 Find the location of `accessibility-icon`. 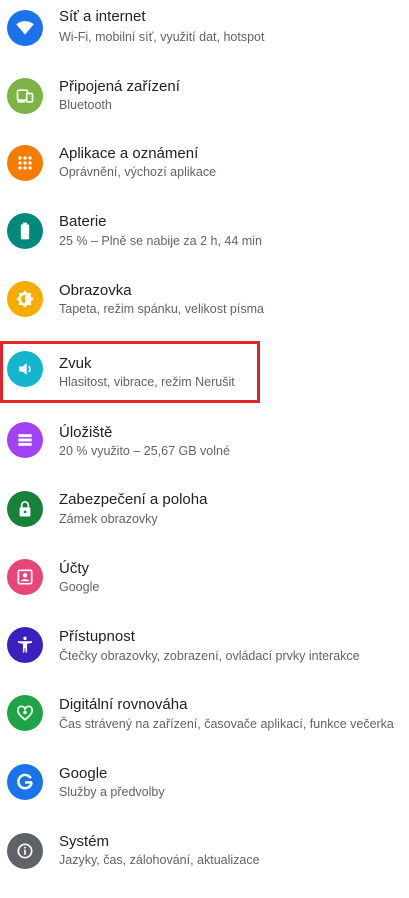

accessibility-icon is located at coordinates (25, 645).